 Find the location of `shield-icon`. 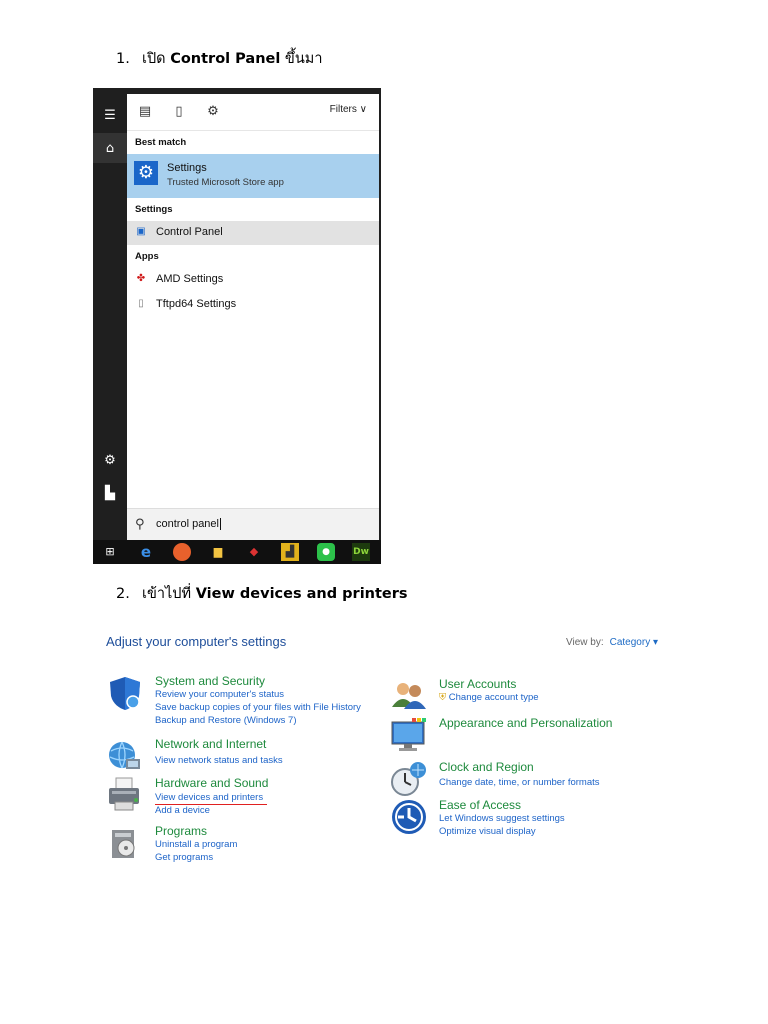

shield-icon is located at coordinates (125, 693).